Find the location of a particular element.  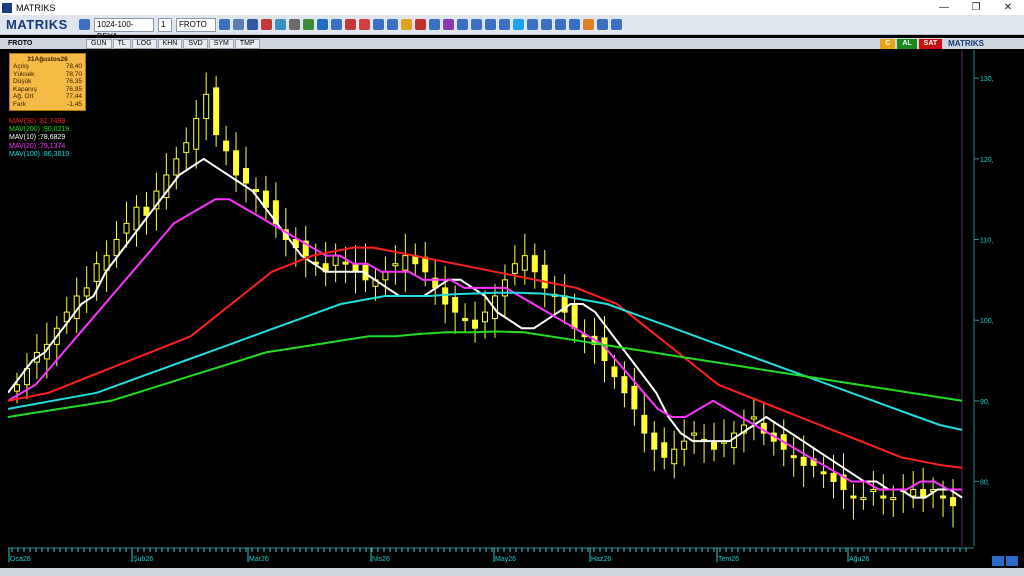

maximize-button: ❐ is located at coordinates (976, 7).